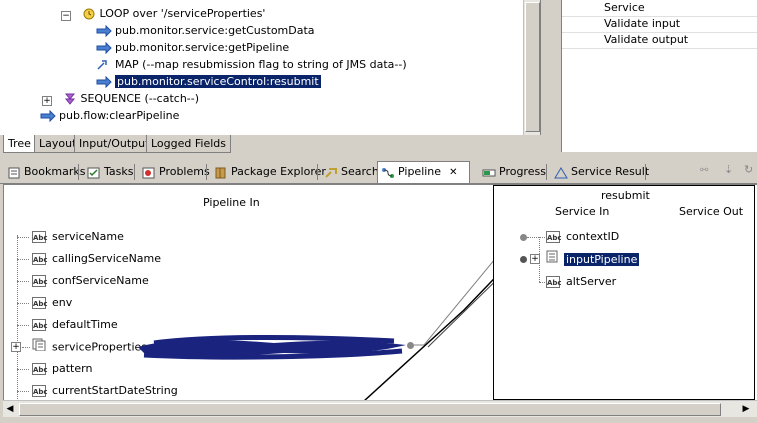 This screenshot has height=423, width=757. What do you see at coordinates (704, 170) in the screenshot?
I see `link-icon: ⚯` at bounding box center [704, 170].